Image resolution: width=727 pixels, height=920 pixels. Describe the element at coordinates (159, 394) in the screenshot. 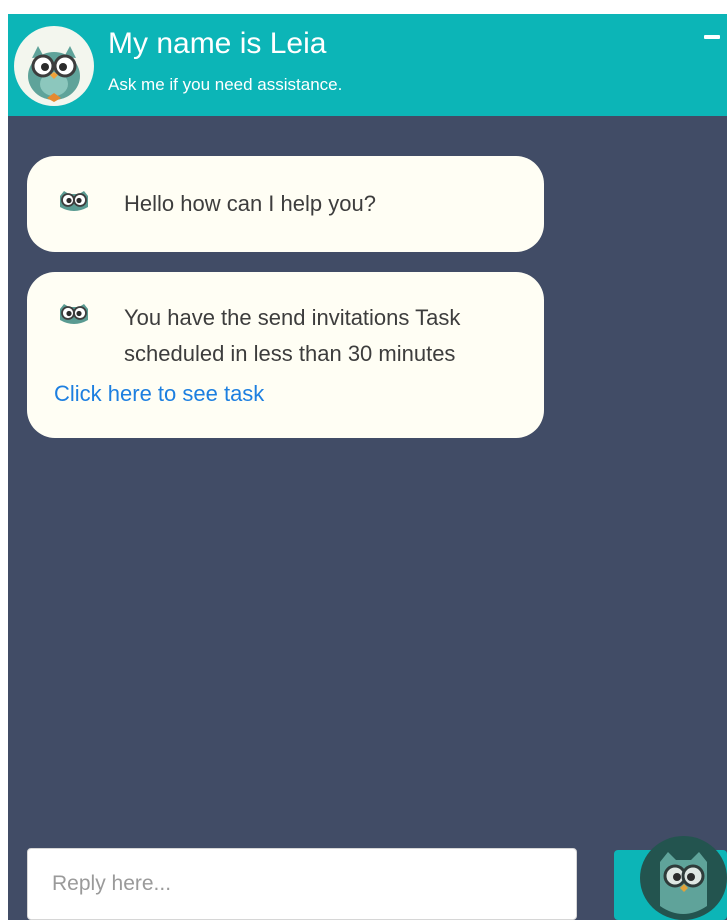

I see `see-task-link: Click here to see task` at that location.